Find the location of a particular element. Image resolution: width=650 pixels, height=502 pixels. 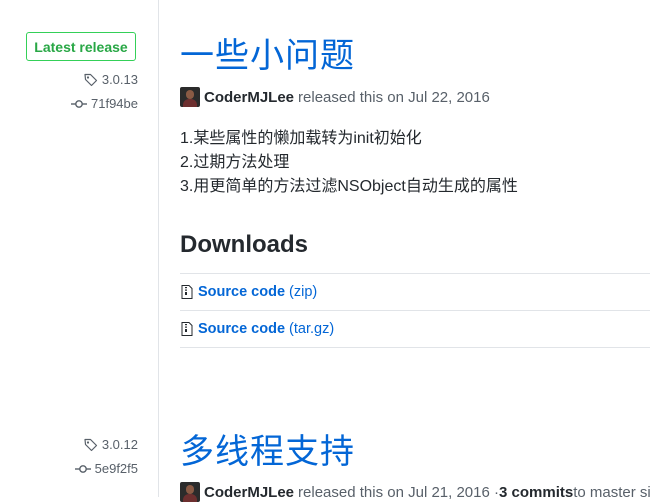

release-tag-link: 3.0.12 is located at coordinates (111, 444).